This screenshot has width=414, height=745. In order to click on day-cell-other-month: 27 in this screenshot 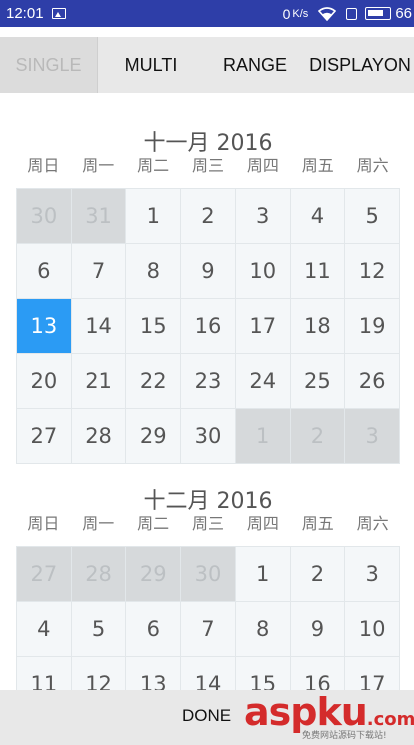, I will do `click(44, 574)`.